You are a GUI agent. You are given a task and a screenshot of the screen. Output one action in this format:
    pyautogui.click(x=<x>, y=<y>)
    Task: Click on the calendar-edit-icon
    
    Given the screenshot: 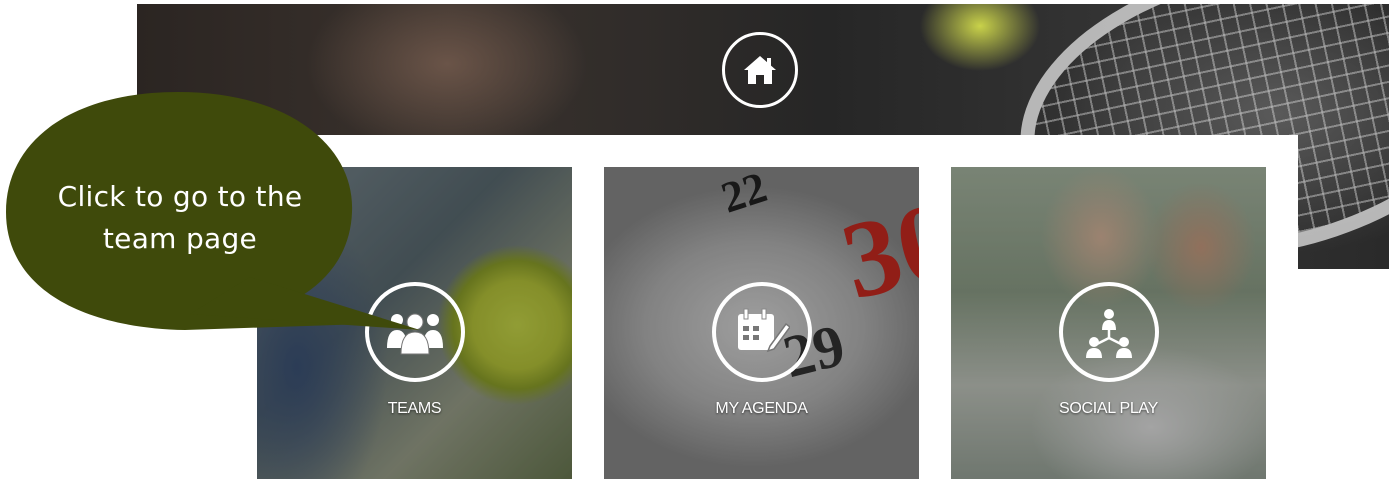 What is the action you would take?
    pyautogui.click(x=762, y=332)
    